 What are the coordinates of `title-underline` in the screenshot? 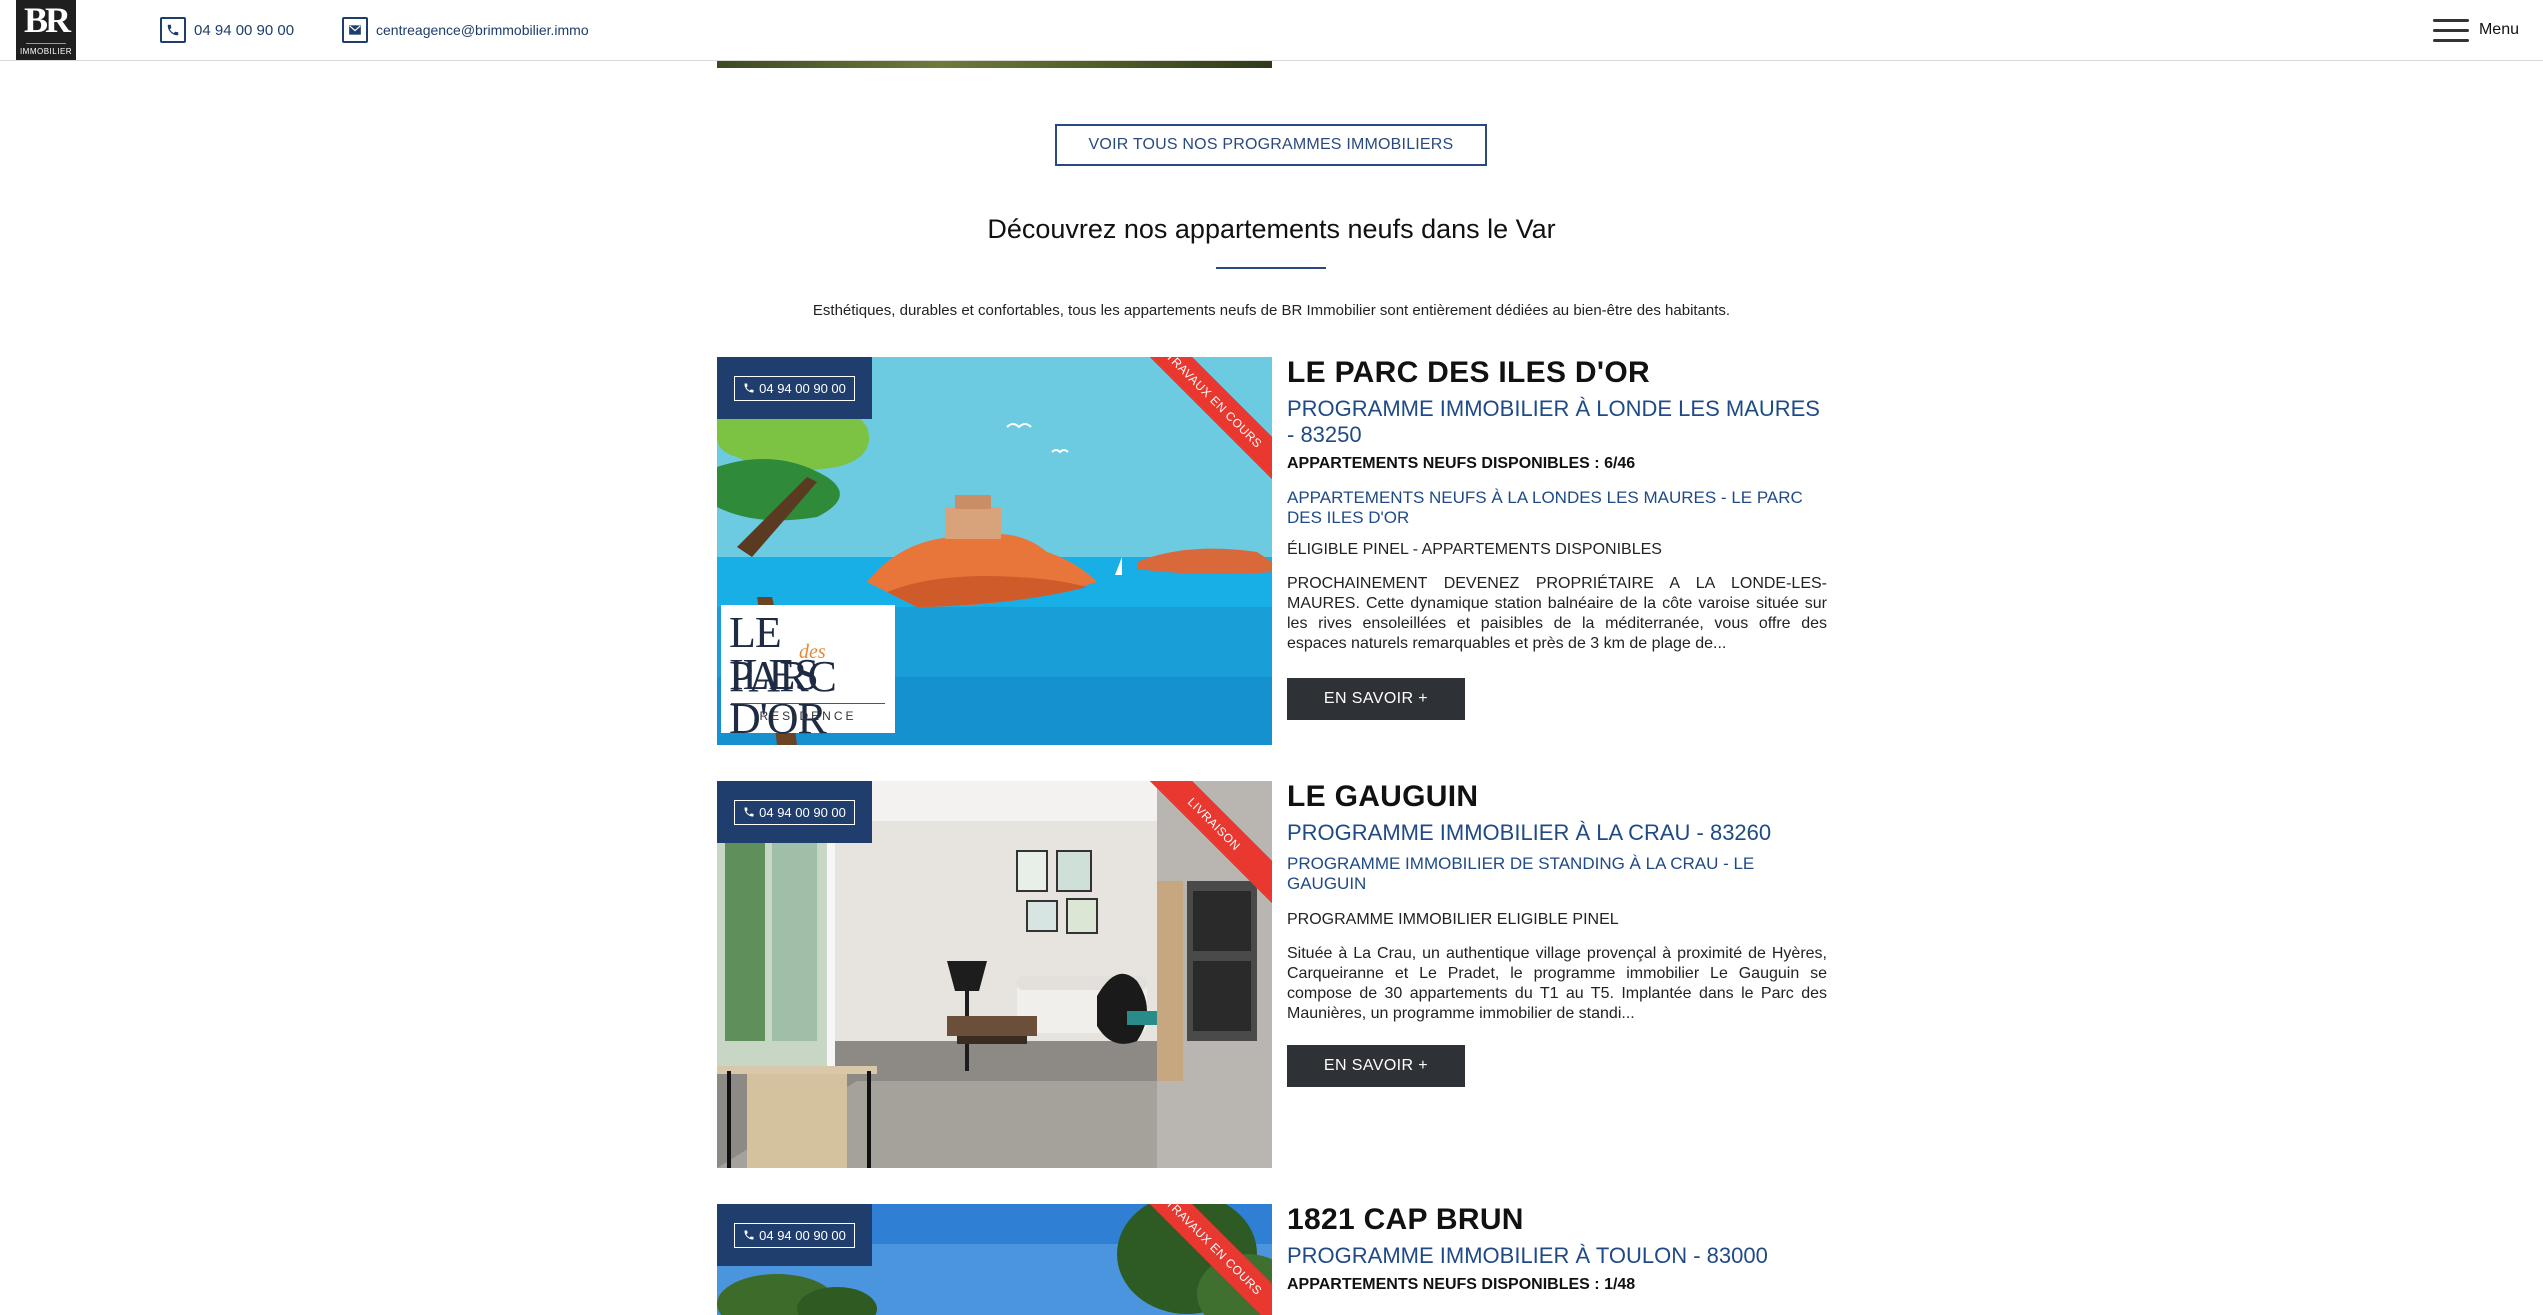 It's located at (1271, 268).